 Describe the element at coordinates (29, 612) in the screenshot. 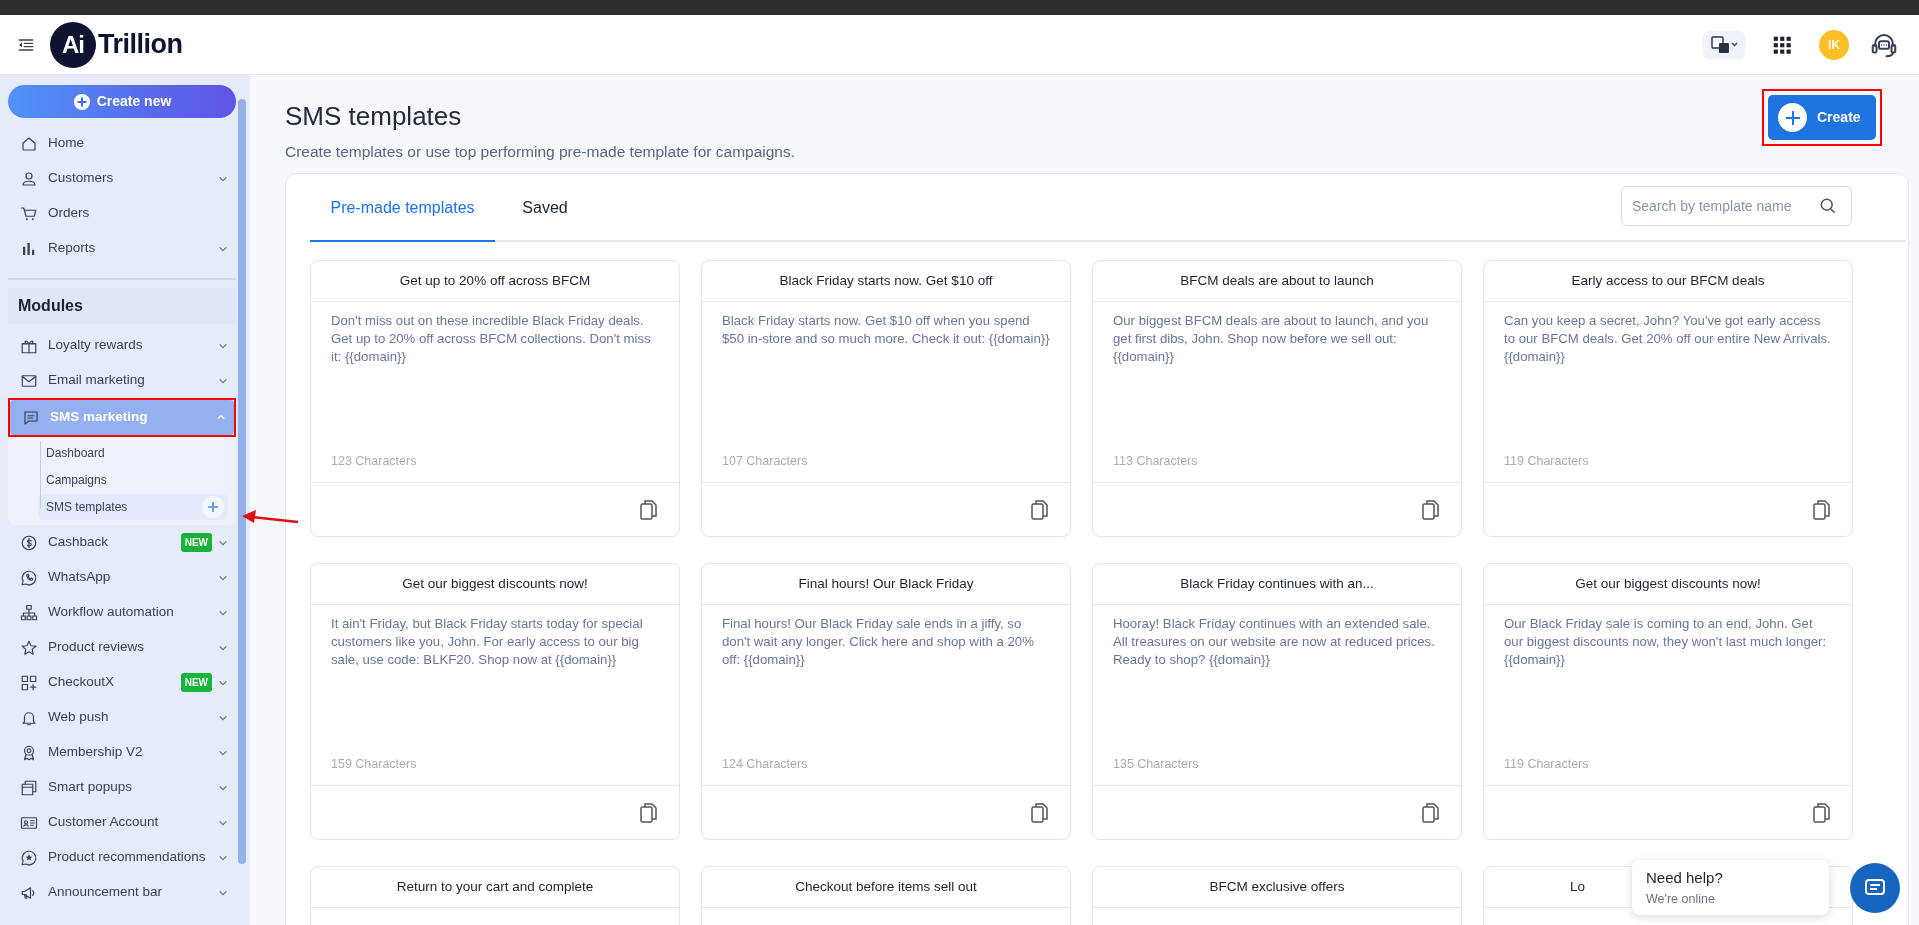

I see `hierarchy-icon` at that location.